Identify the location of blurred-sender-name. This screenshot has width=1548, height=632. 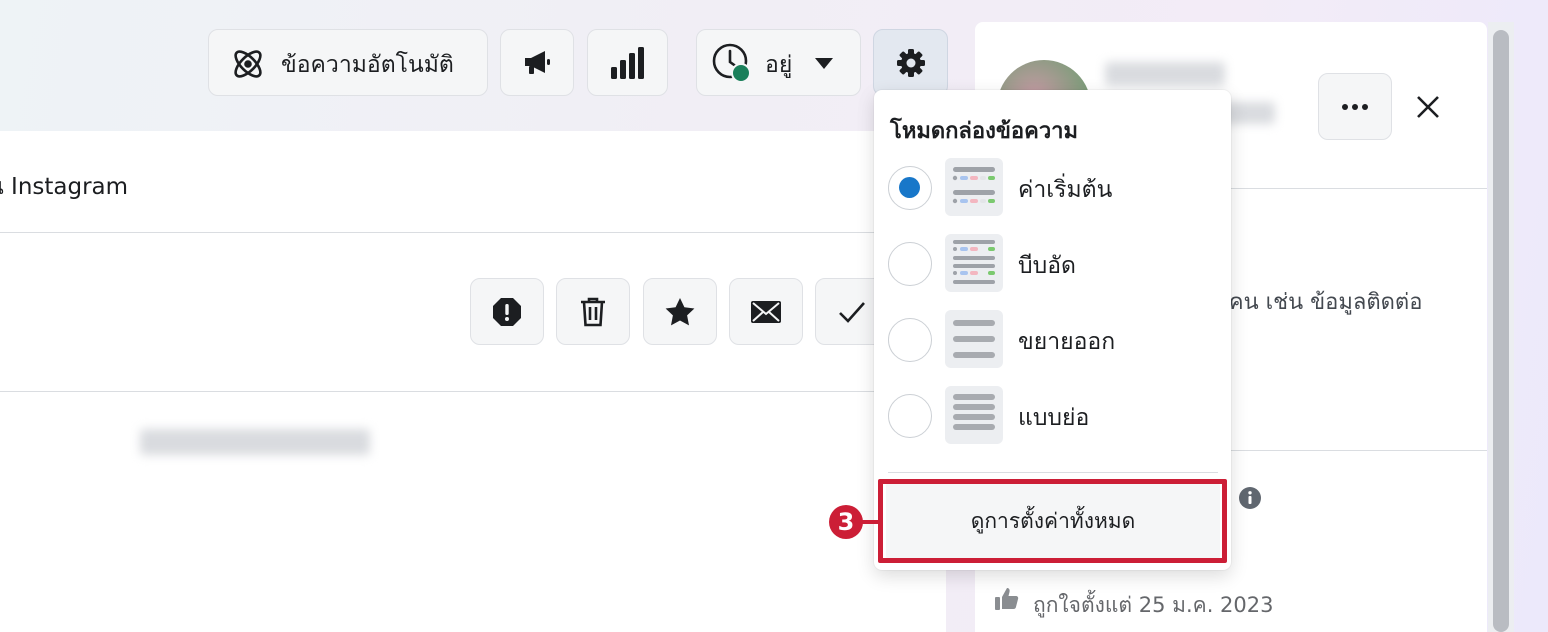
(255, 442).